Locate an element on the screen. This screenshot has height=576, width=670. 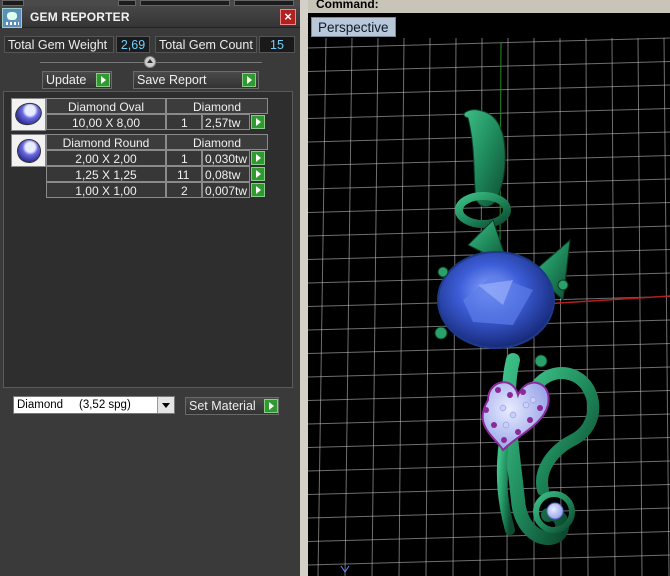
material-select: Diamond (3,52 spg) is located at coordinates (94, 405).